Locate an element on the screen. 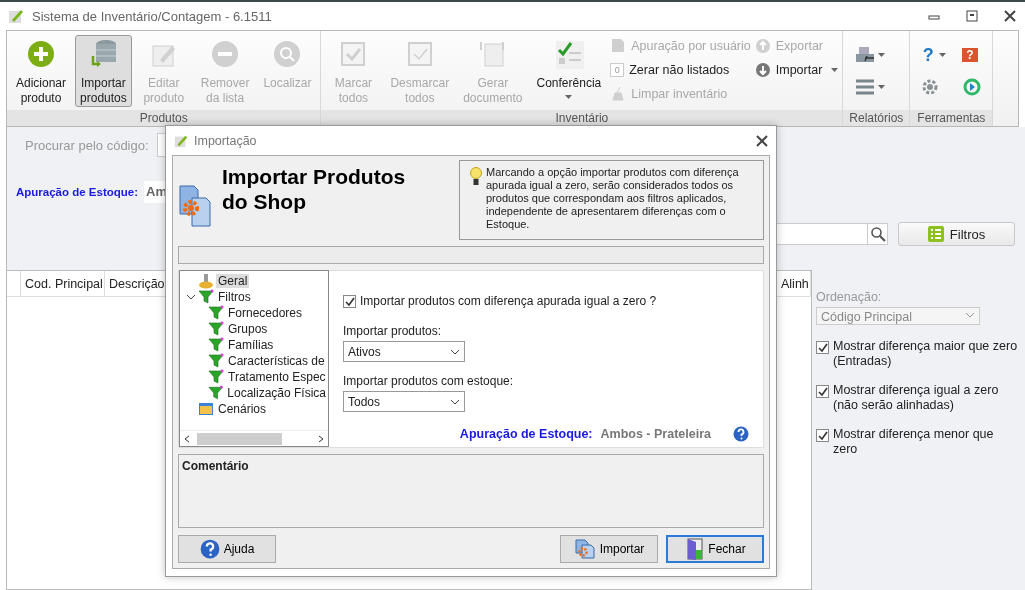 Image resolution: width=1025 pixels, height=590 pixels. tree-item: Filtros is located at coordinates (234, 297).